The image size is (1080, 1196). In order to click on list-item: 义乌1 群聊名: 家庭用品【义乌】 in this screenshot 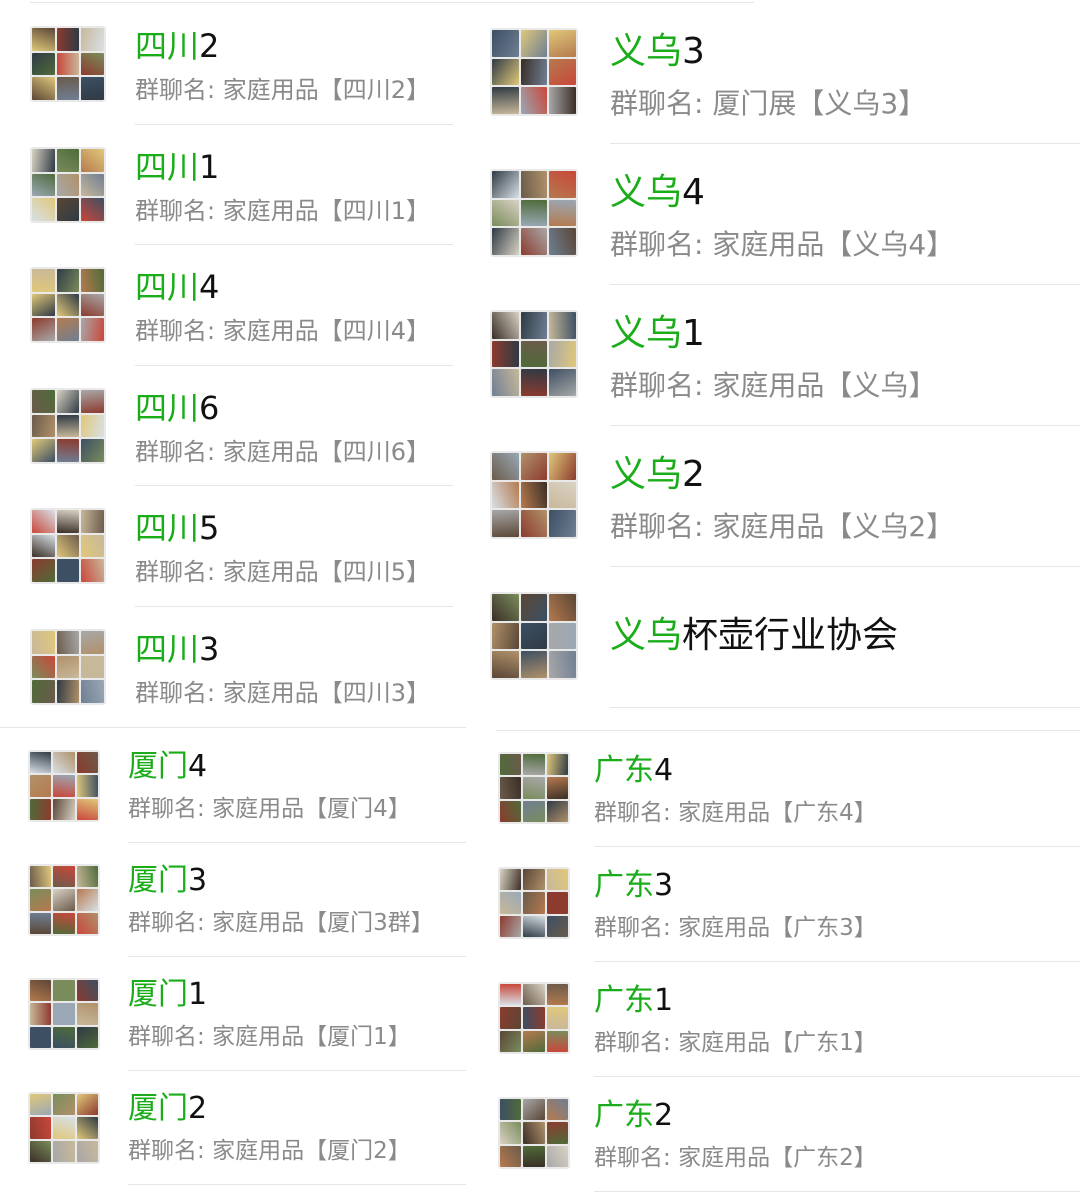, I will do `click(785, 368)`.